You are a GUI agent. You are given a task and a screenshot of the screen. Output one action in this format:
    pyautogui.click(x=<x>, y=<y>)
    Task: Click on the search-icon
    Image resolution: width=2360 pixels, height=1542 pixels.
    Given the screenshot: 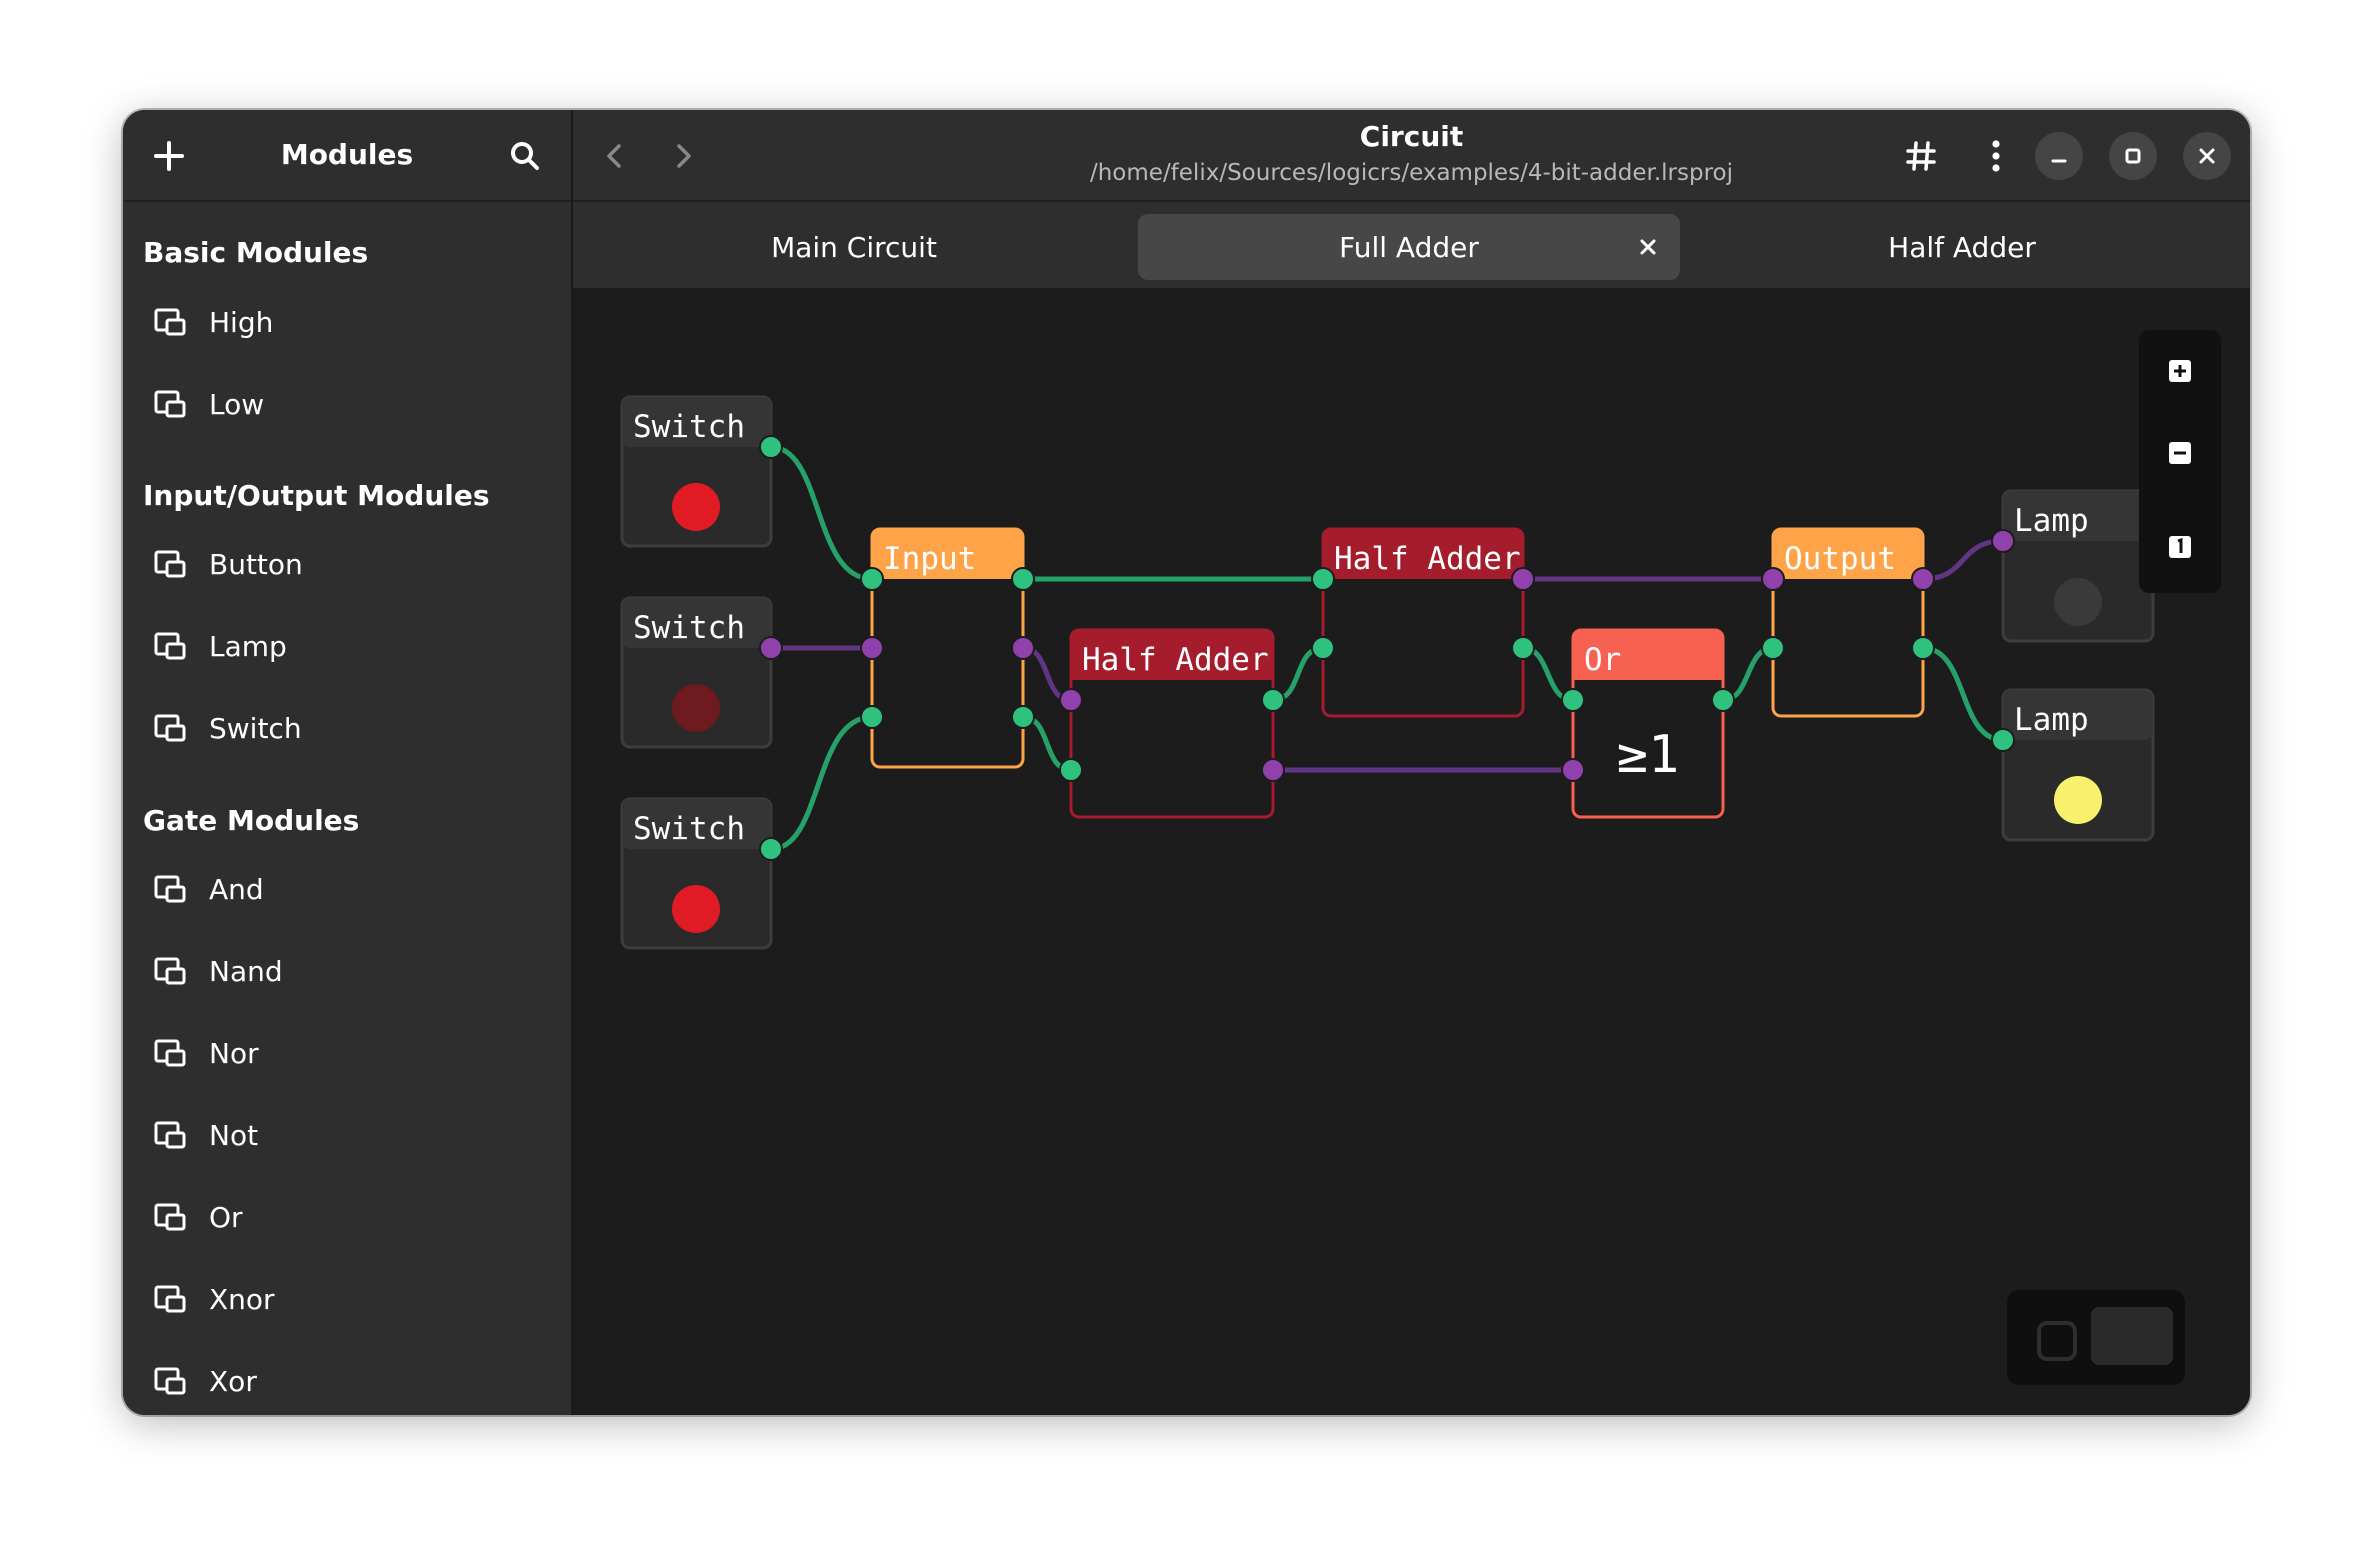 What is the action you would take?
    pyautogui.click(x=525, y=156)
    